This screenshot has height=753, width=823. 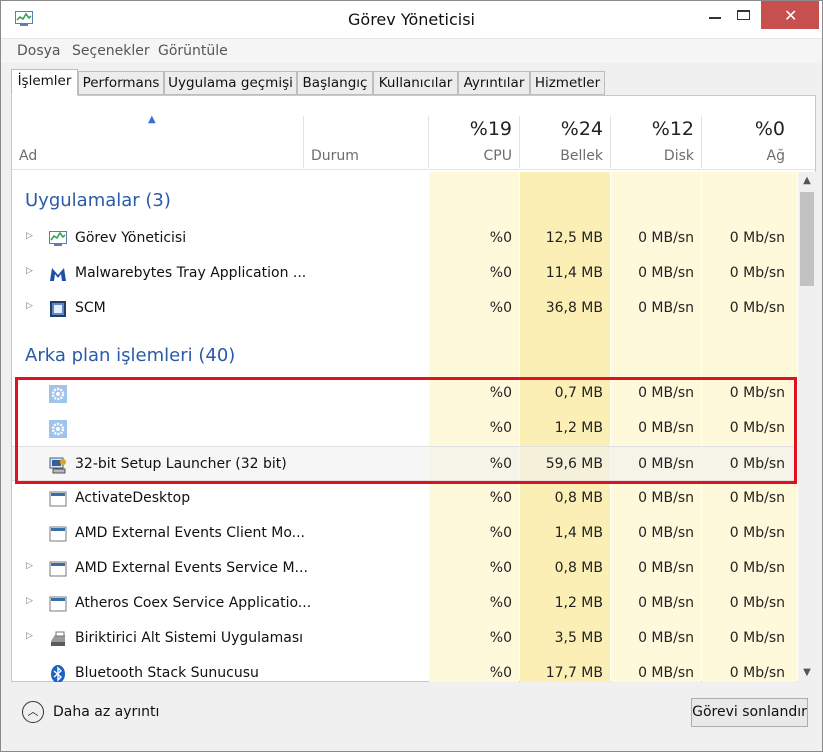 What do you see at coordinates (807, 427) in the screenshot?
I see `vertical-scrollbar: ▲ ▼` at bounding box center [807, 427].